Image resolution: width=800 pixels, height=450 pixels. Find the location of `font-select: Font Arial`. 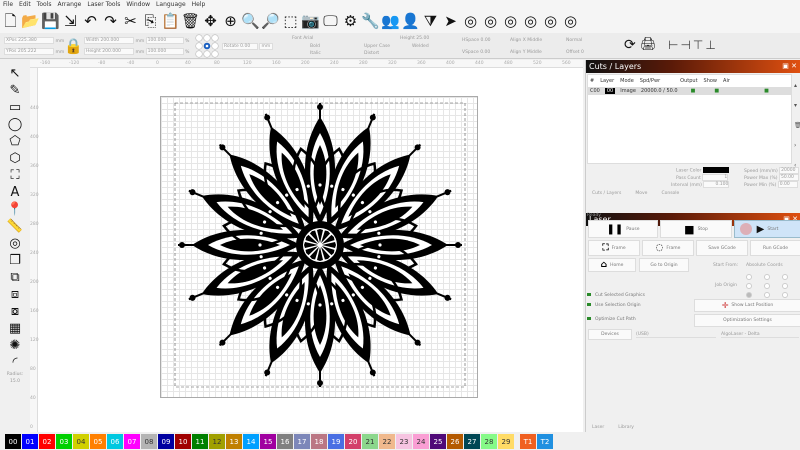

font-select: Font Arial is located at coordinates (302, 38).